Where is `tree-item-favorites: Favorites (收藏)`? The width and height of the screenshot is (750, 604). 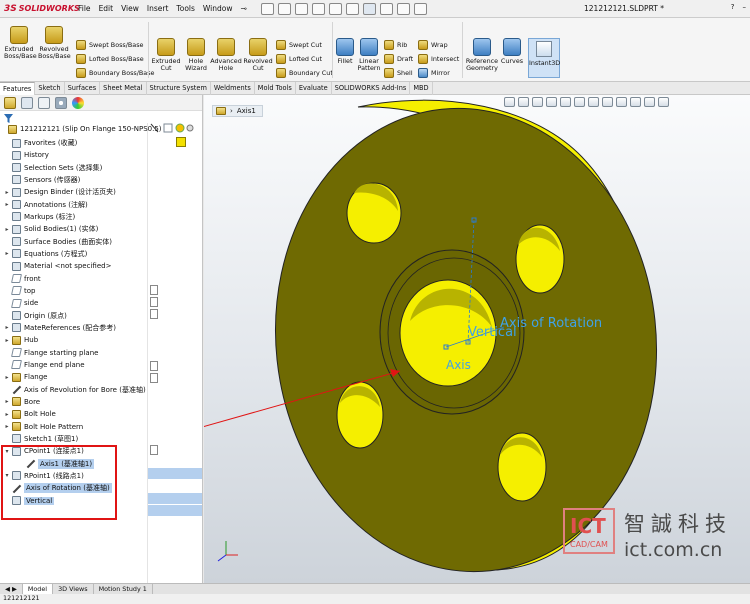 tree-item-favorites: Favorites (收藏) is located at coordinates (40, 143).